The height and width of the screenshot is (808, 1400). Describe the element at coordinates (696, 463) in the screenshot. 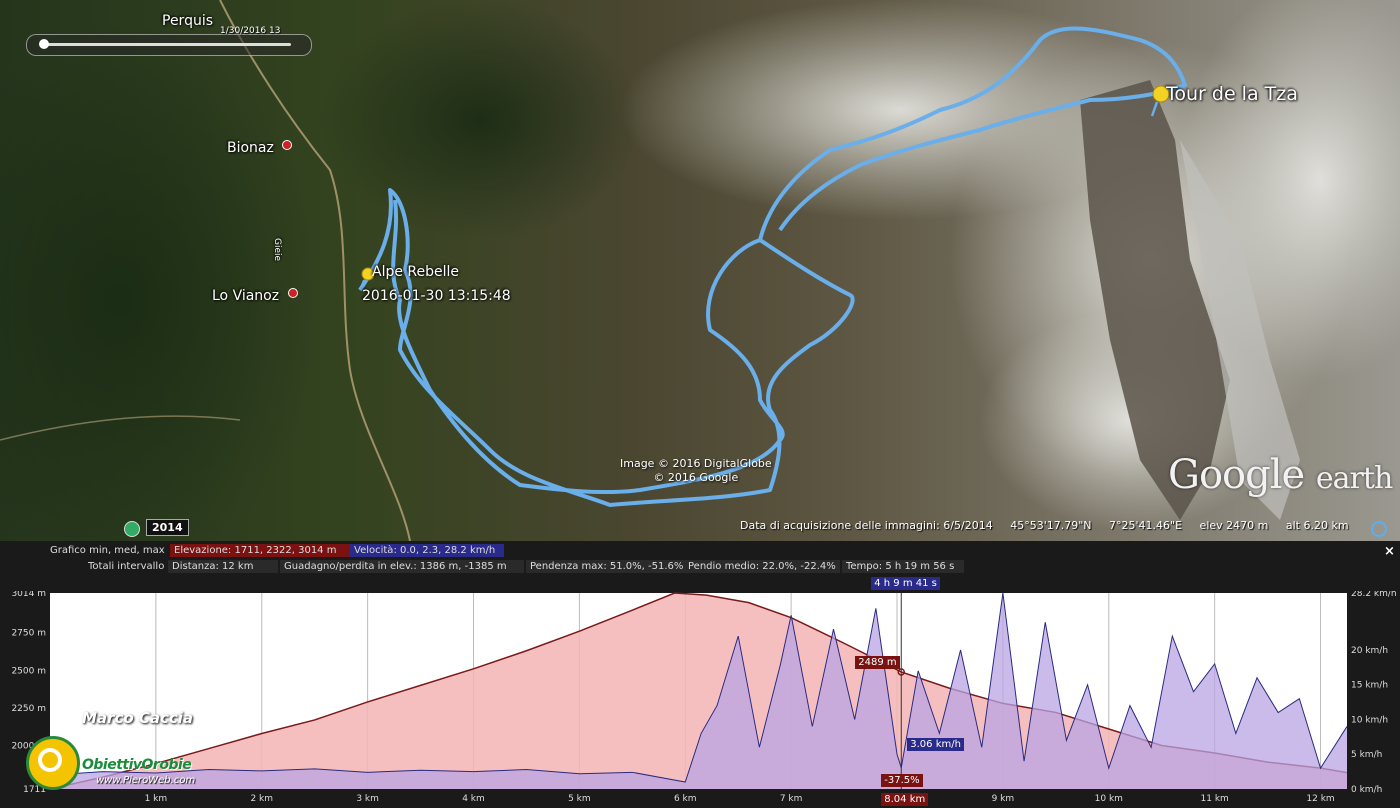

I see `copyright-line-1: Image © 2016 DigitalGlobe` at that location.